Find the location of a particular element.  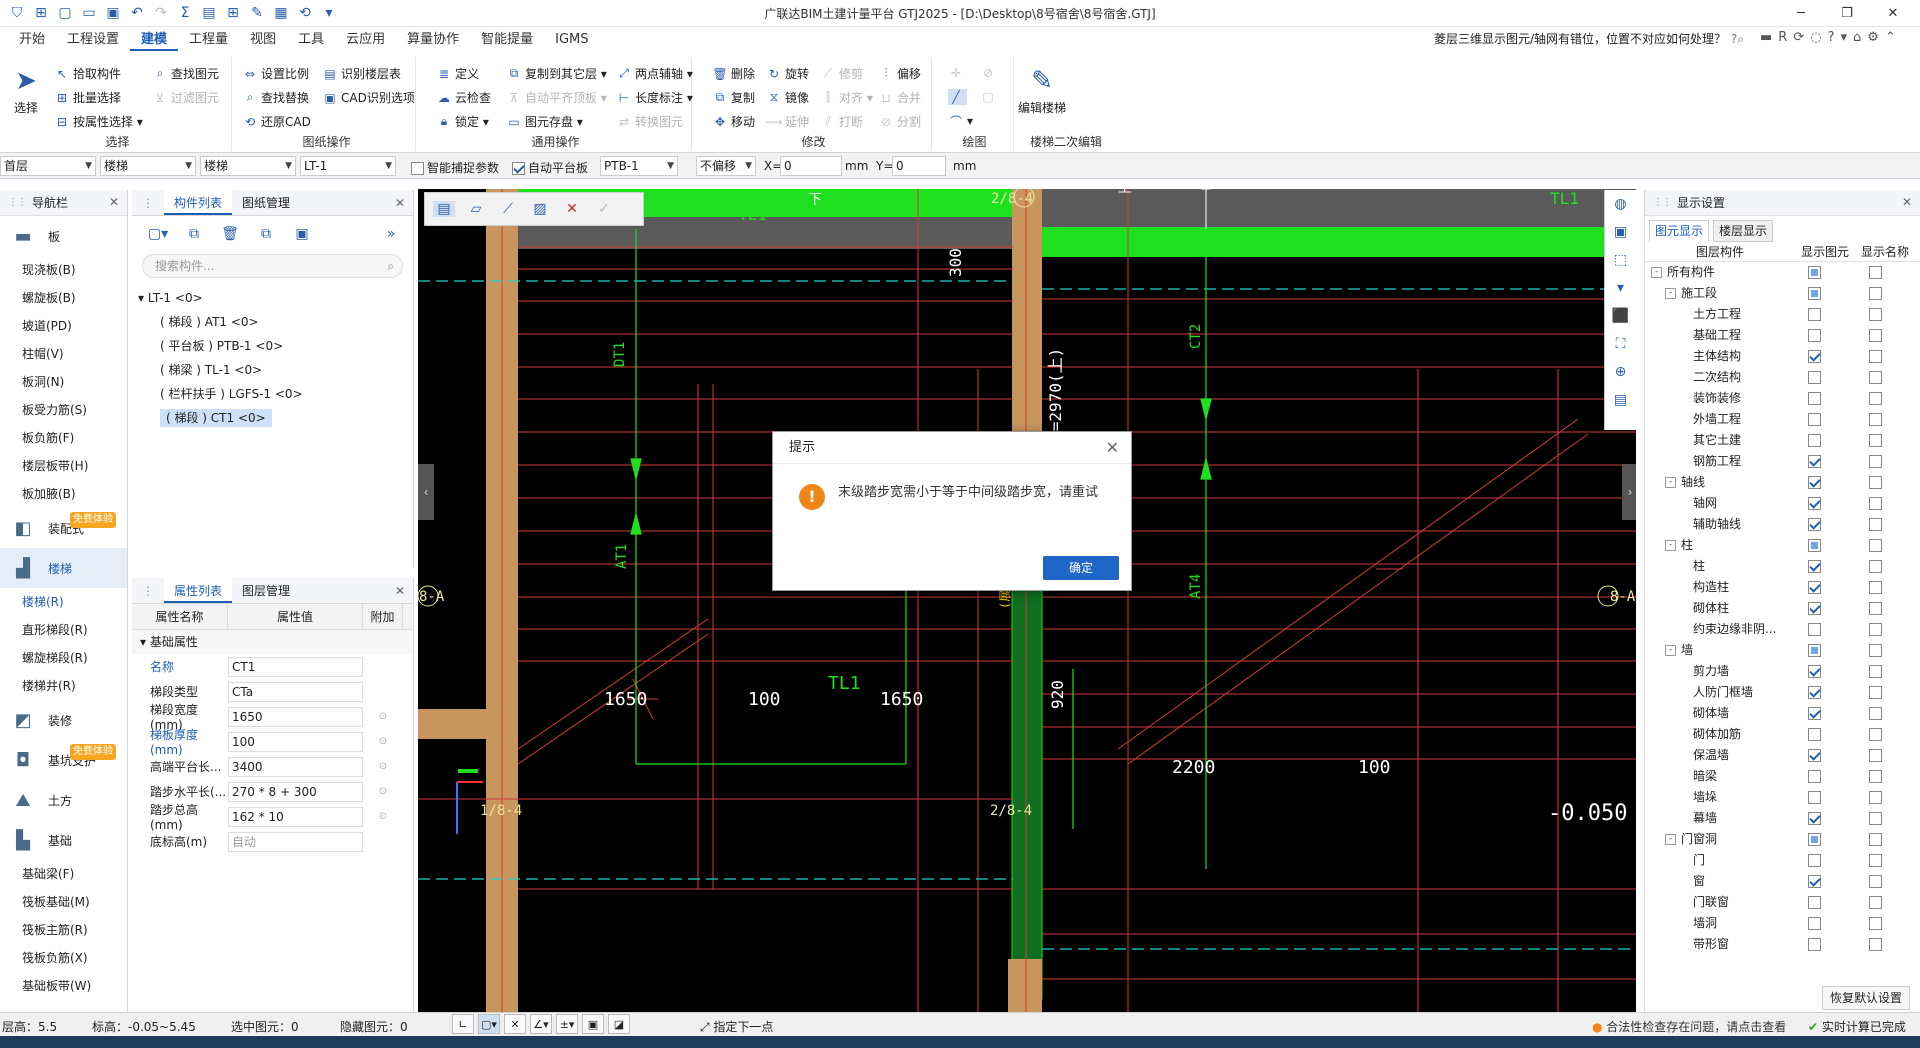

attr-value-field: 自动 is located at coordinates (295, 841).